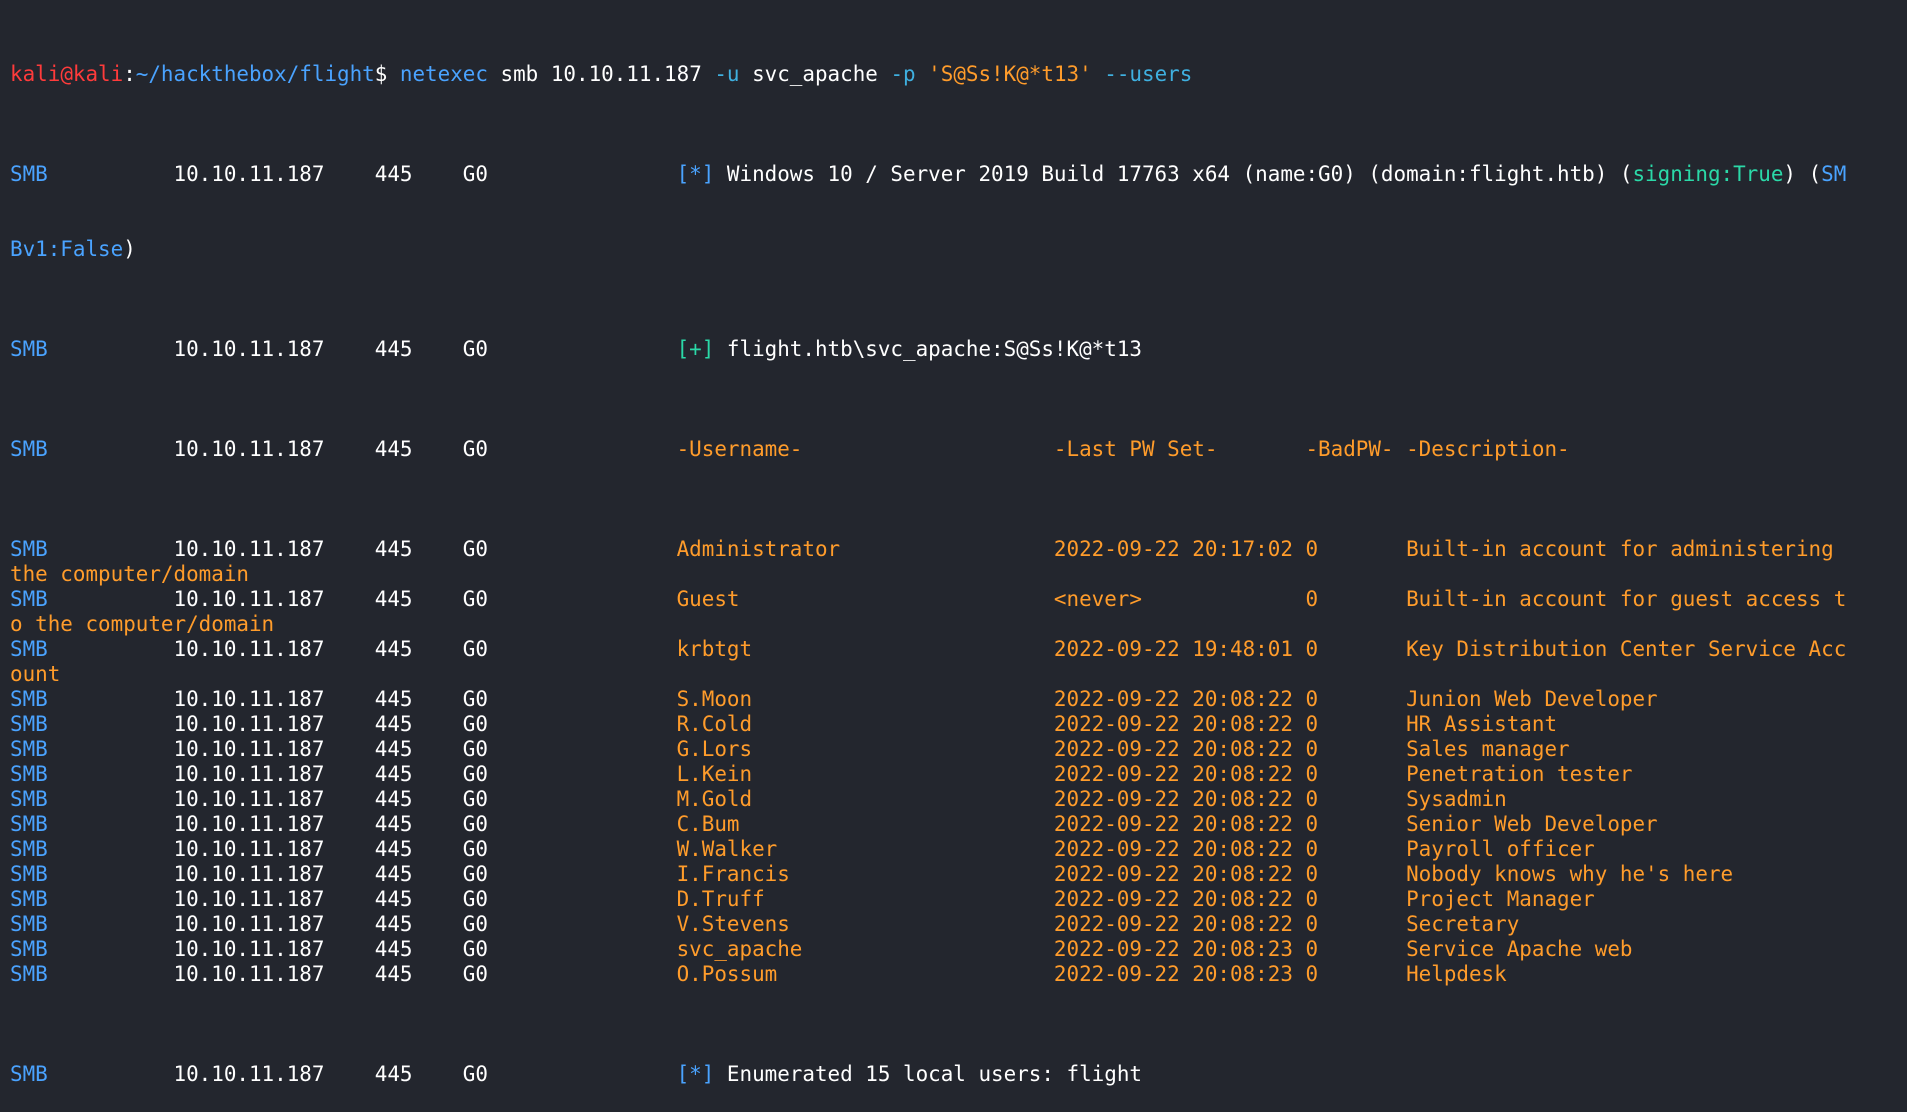 This screenshot has width=1907, height=1112. What do you see at coordinates (1003, 74) in the screenshot?
I see `command-p-value: 'S@Ss!K@*t13'` at bounding box center [1003, 74].